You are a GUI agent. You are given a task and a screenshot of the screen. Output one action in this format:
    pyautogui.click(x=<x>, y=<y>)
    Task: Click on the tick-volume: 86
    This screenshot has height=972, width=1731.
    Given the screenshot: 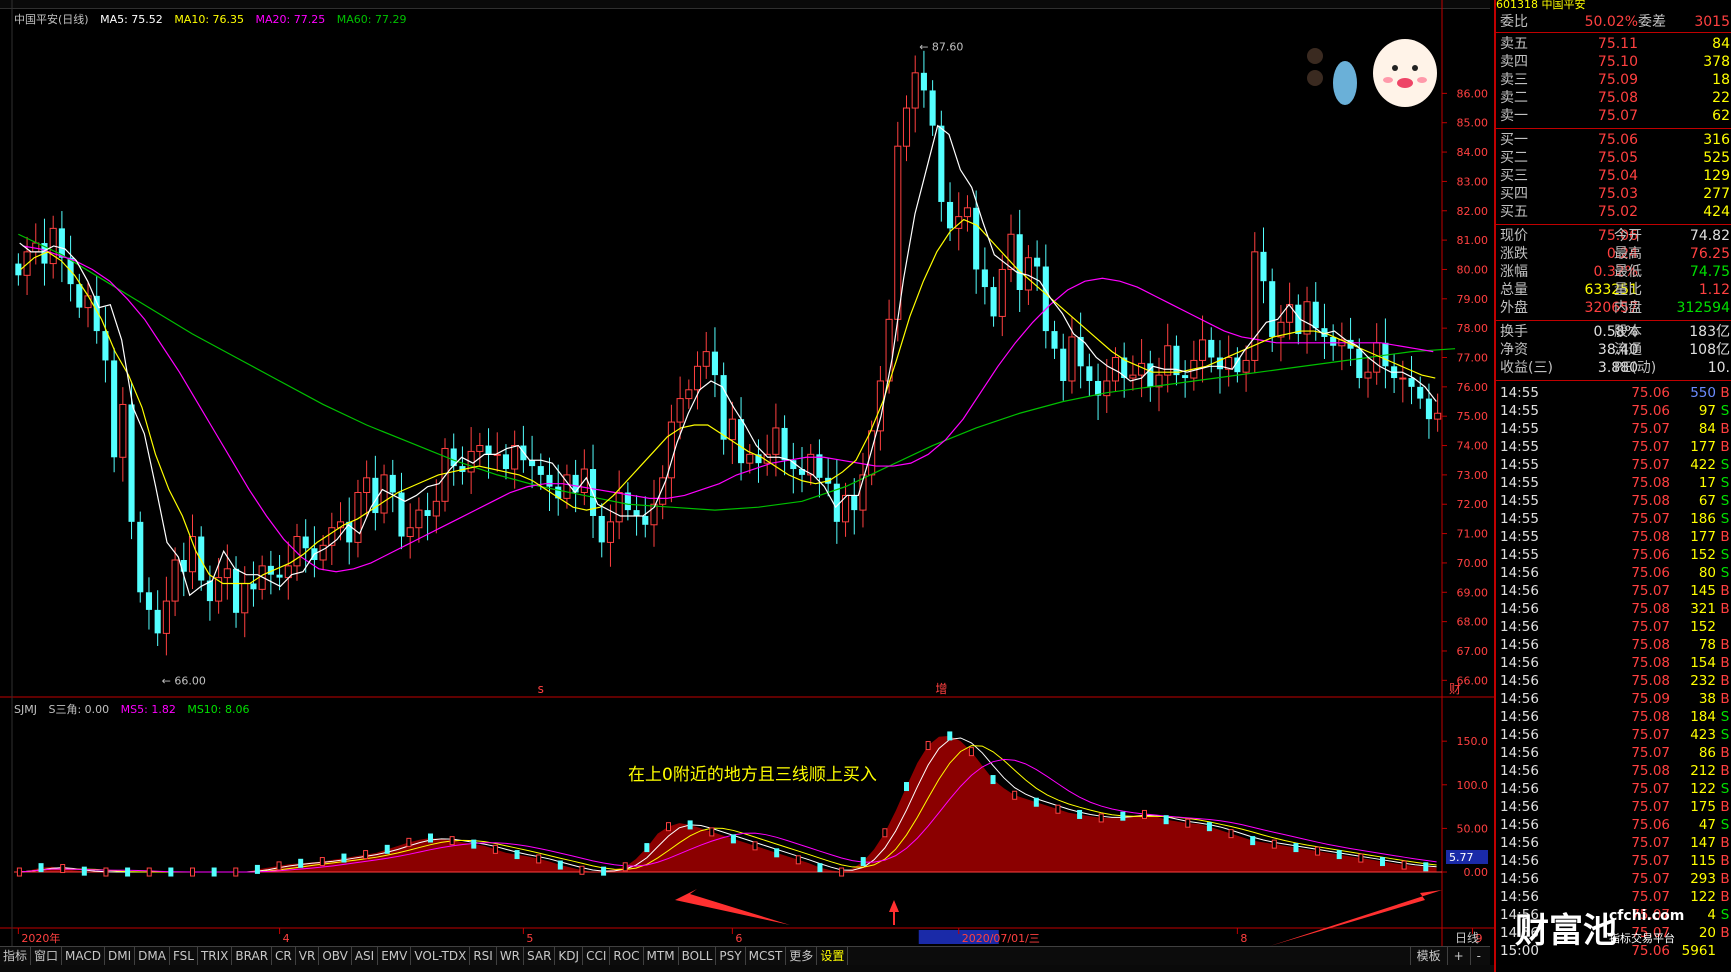 What is the action you would take?
    pyautogui.click(x=1707, y=753)
    